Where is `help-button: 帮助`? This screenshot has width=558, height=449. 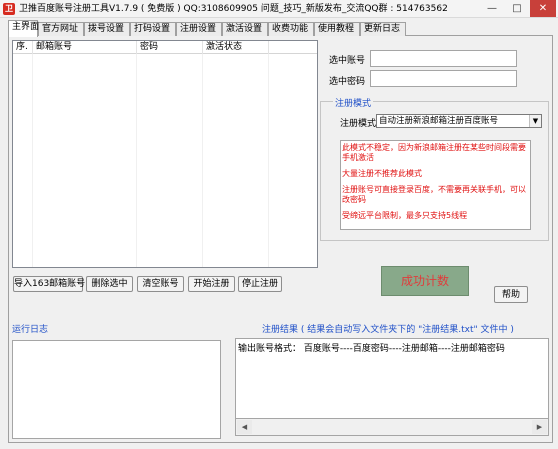 help-button: 帮助 is located at coordinates (511, 294).